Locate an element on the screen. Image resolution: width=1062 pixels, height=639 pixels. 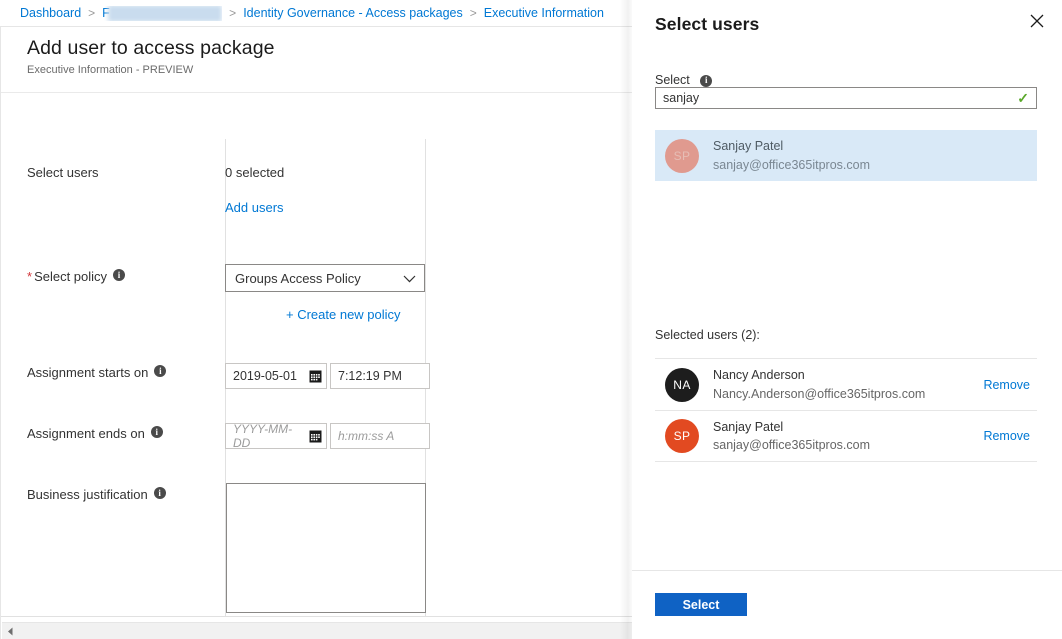
business-justification-input is located at coordinates (326, 548).